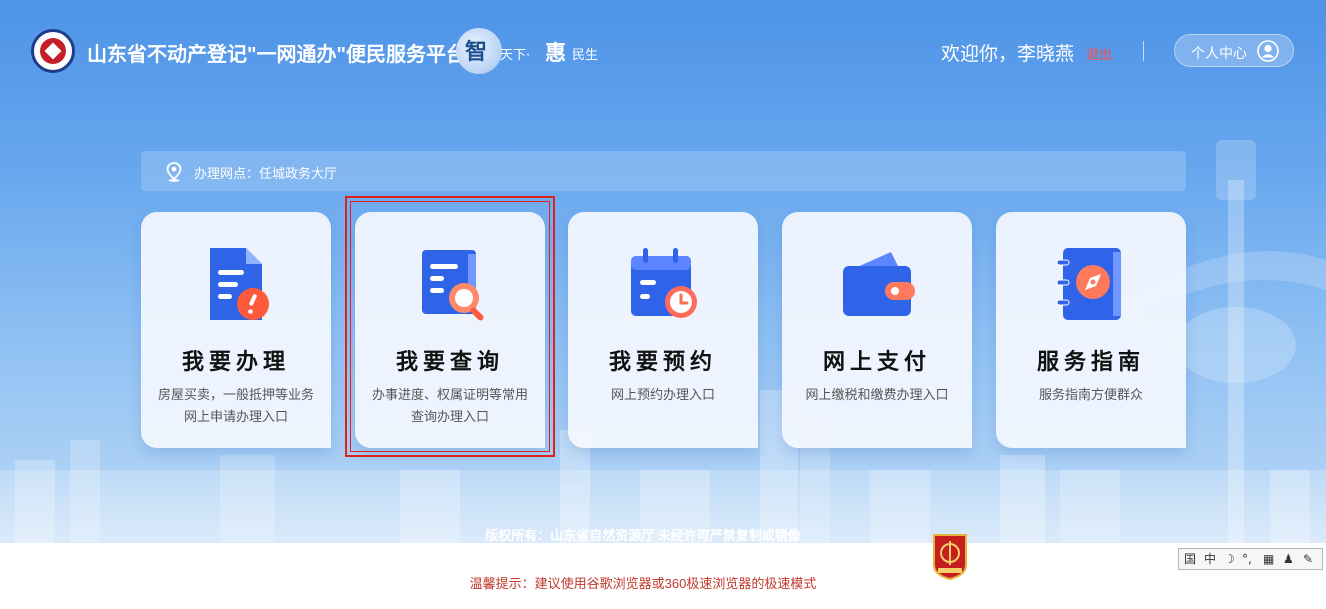  I want to click on logout-link: 退出, so click(1099, 53).